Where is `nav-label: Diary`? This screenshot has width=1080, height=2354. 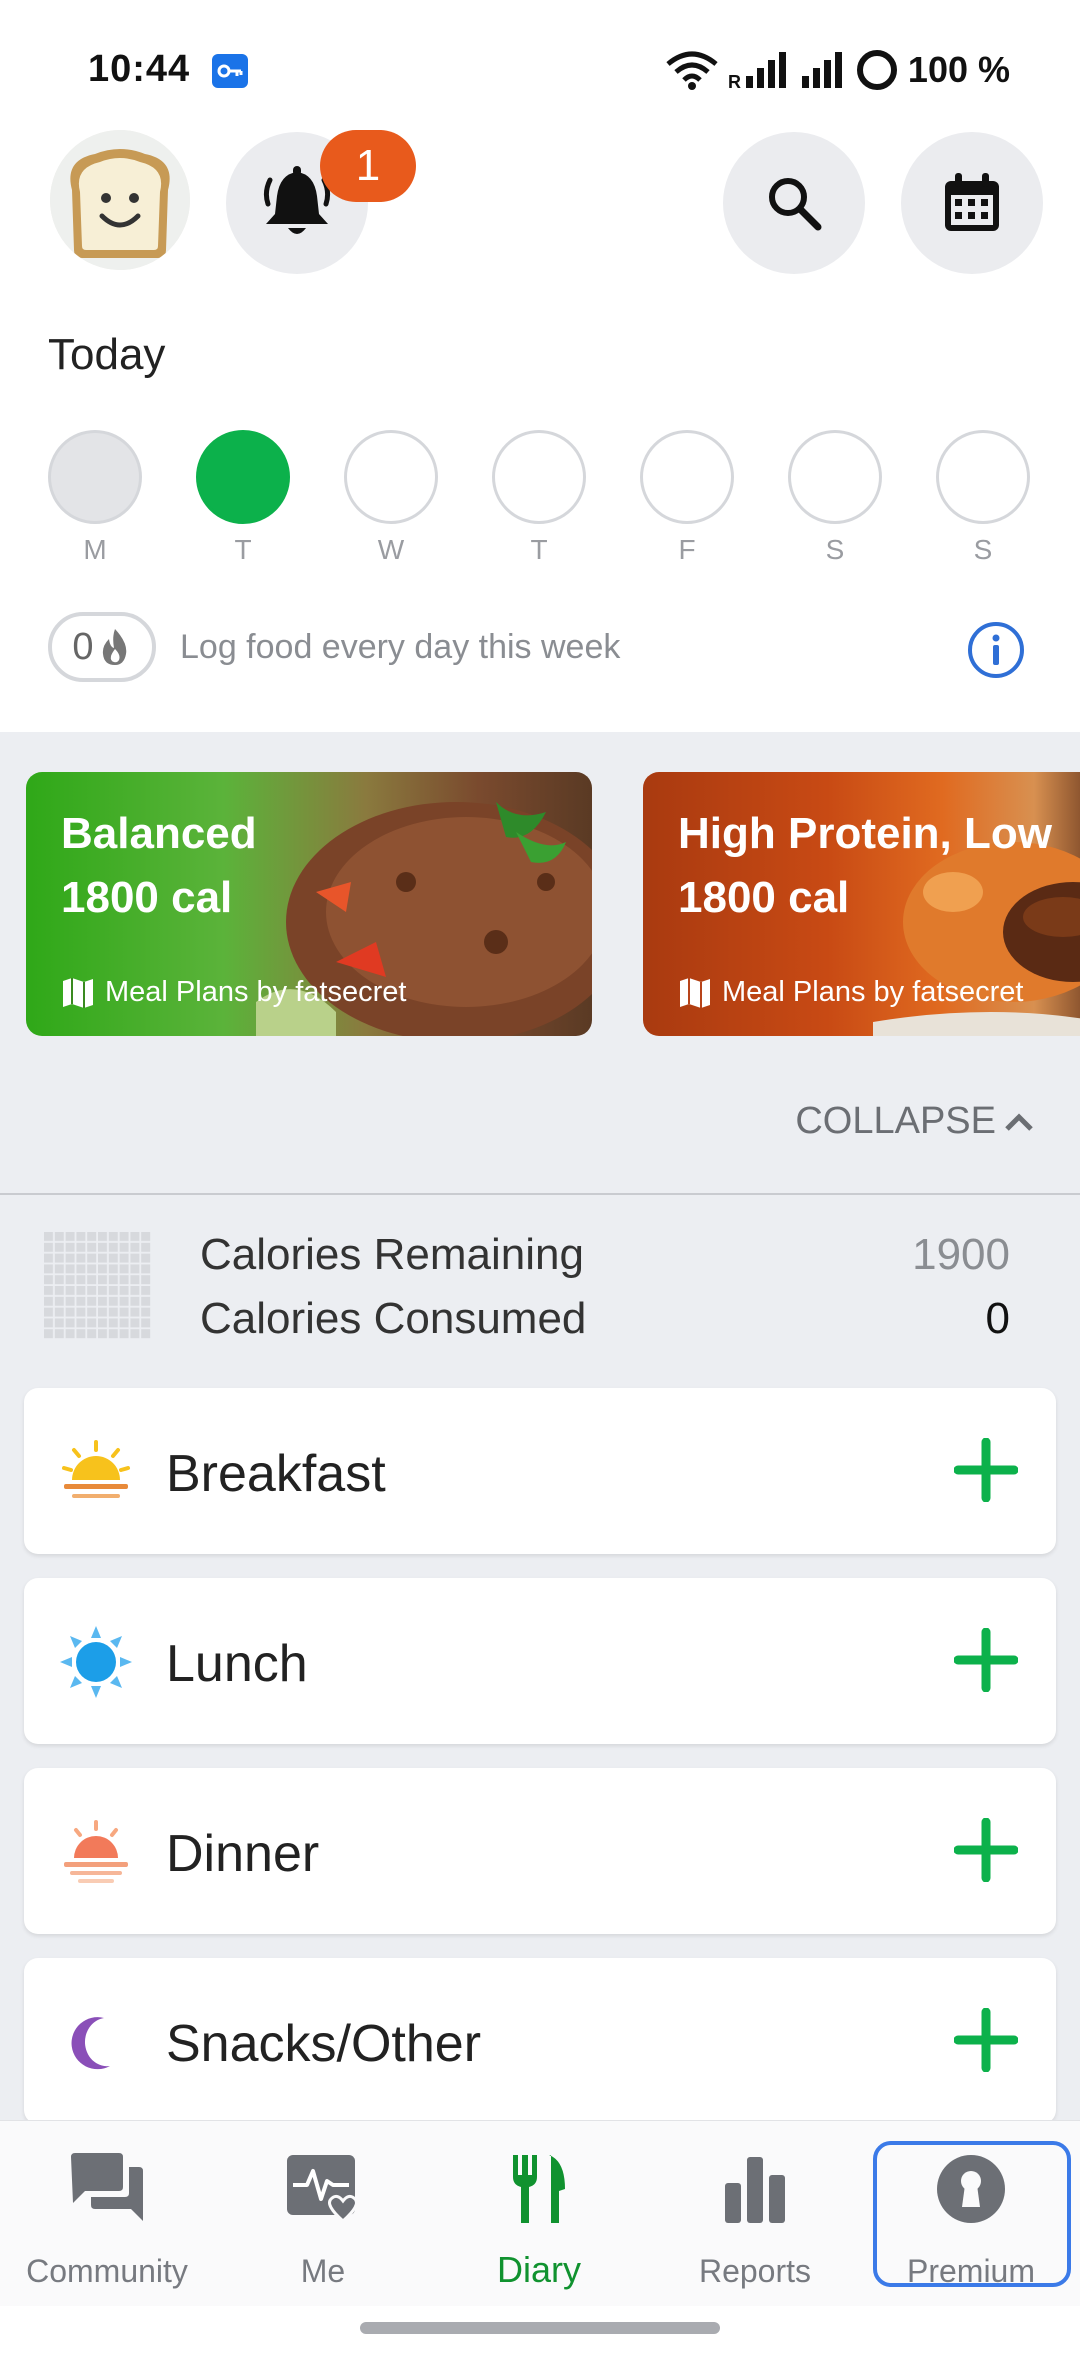 nav-label: Diary is located at coordinates (538, 2269).